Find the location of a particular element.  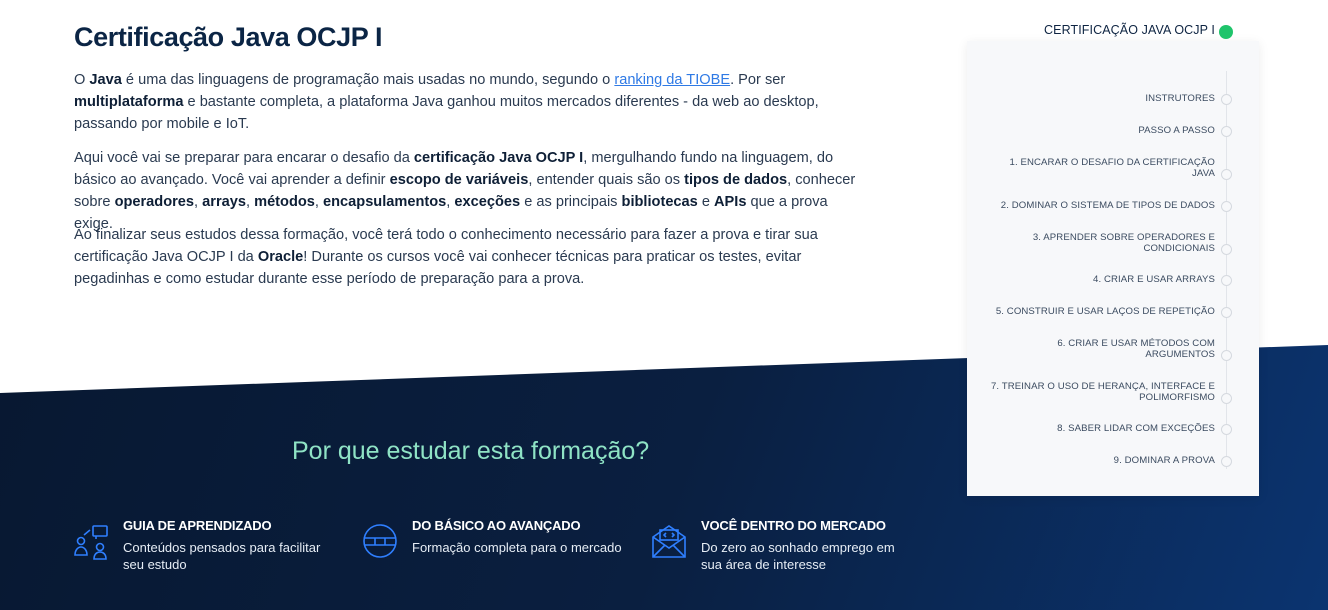

paragraph-text: O is located at coordinates (82, 80).